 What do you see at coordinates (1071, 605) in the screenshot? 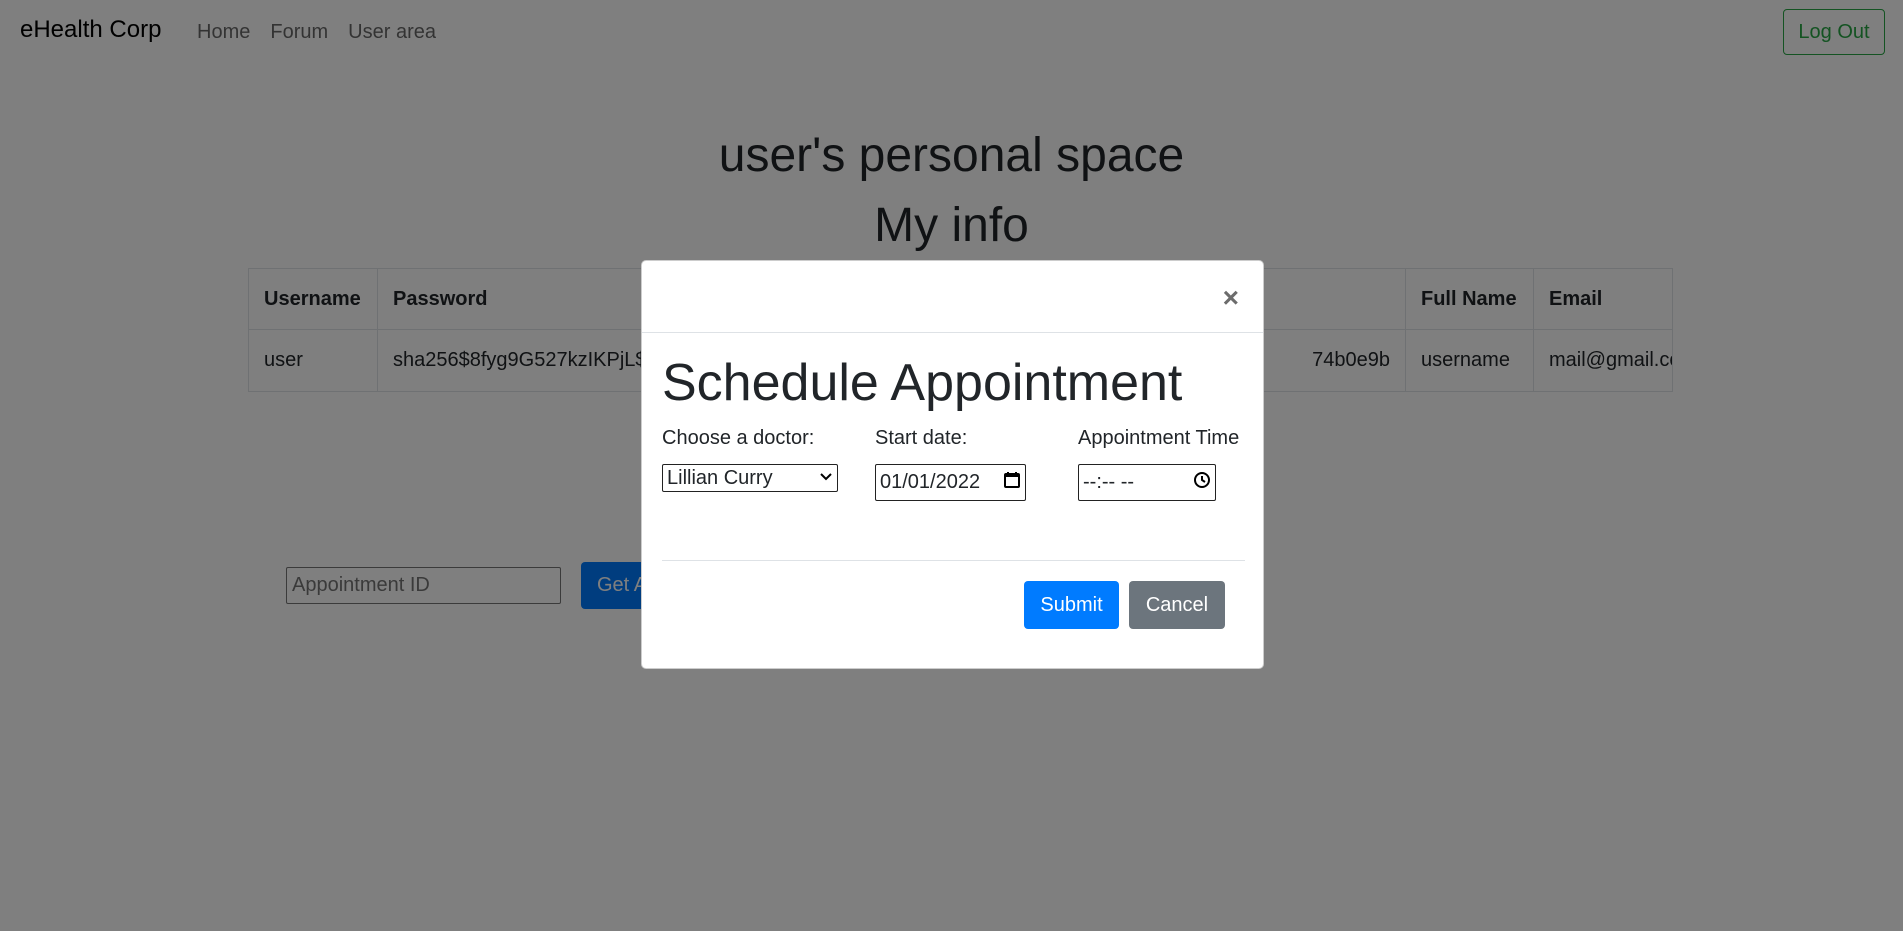
I see `submit-button: Submit` at bounding box center [1071, 605].